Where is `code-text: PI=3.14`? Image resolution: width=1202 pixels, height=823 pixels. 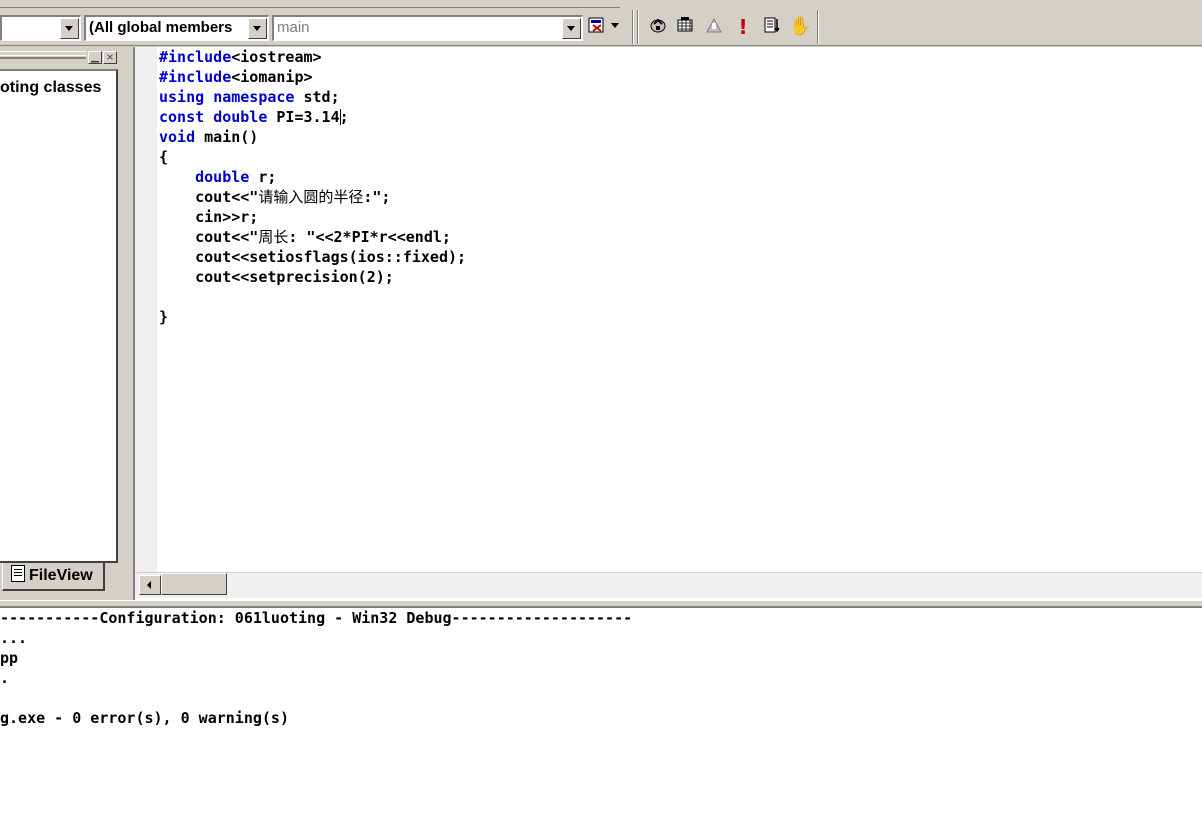 code-text: PI=3.14 is located at coordinates (303, 117).